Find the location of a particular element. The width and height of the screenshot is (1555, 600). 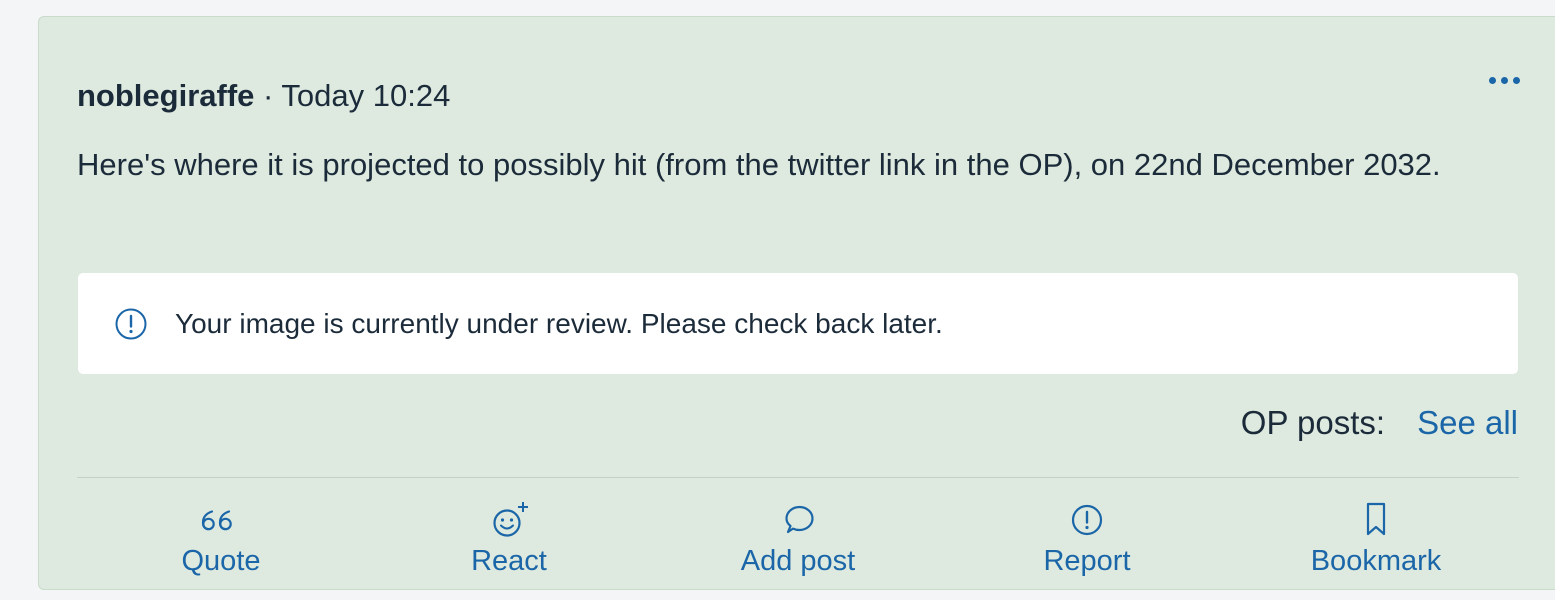

report-label: Report is located at coordinates (1087, 561).